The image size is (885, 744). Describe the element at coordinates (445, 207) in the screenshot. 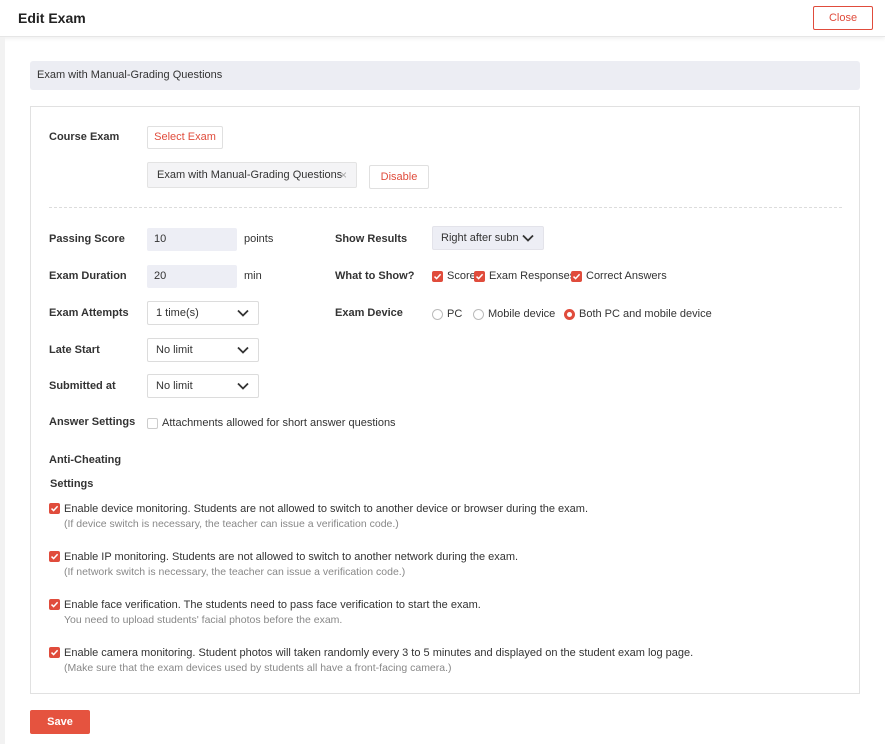

I see `divider` at that location.